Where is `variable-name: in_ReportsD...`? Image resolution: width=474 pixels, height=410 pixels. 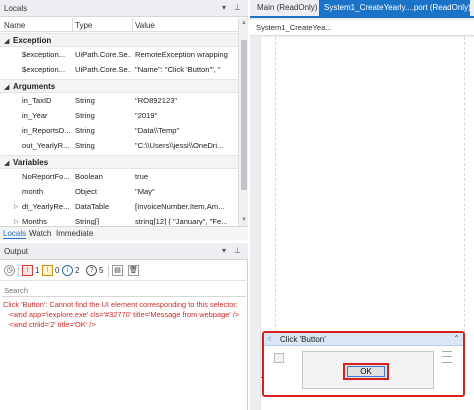
variable-name: in_ReportsD... is located at coordinates (46, 130).